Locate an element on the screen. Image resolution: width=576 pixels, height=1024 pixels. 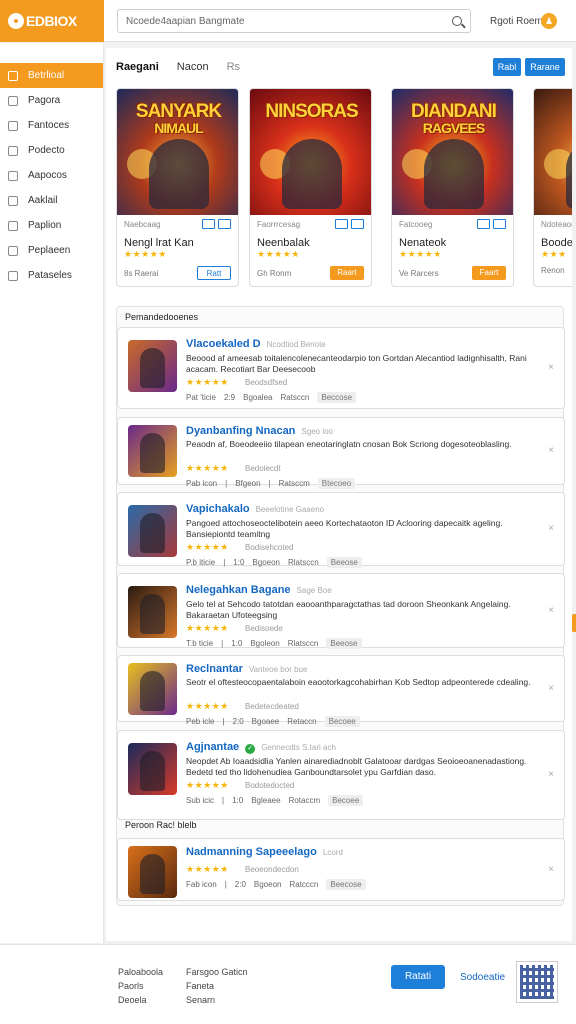
account-link: Rgoti Roem is located at coordinates (516, 21).